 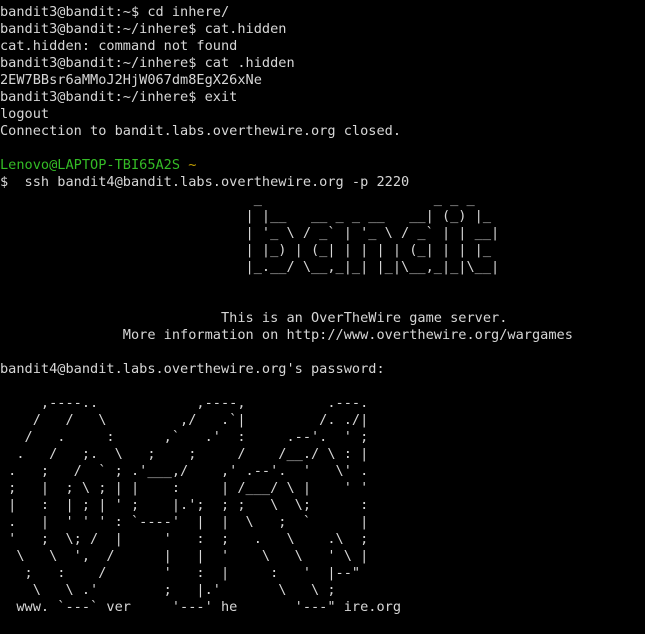 I want to click on otw-banner-line: . ; / ` ; .'___,/ ,' .--'. ' \' ., so click(x=184, y=471).